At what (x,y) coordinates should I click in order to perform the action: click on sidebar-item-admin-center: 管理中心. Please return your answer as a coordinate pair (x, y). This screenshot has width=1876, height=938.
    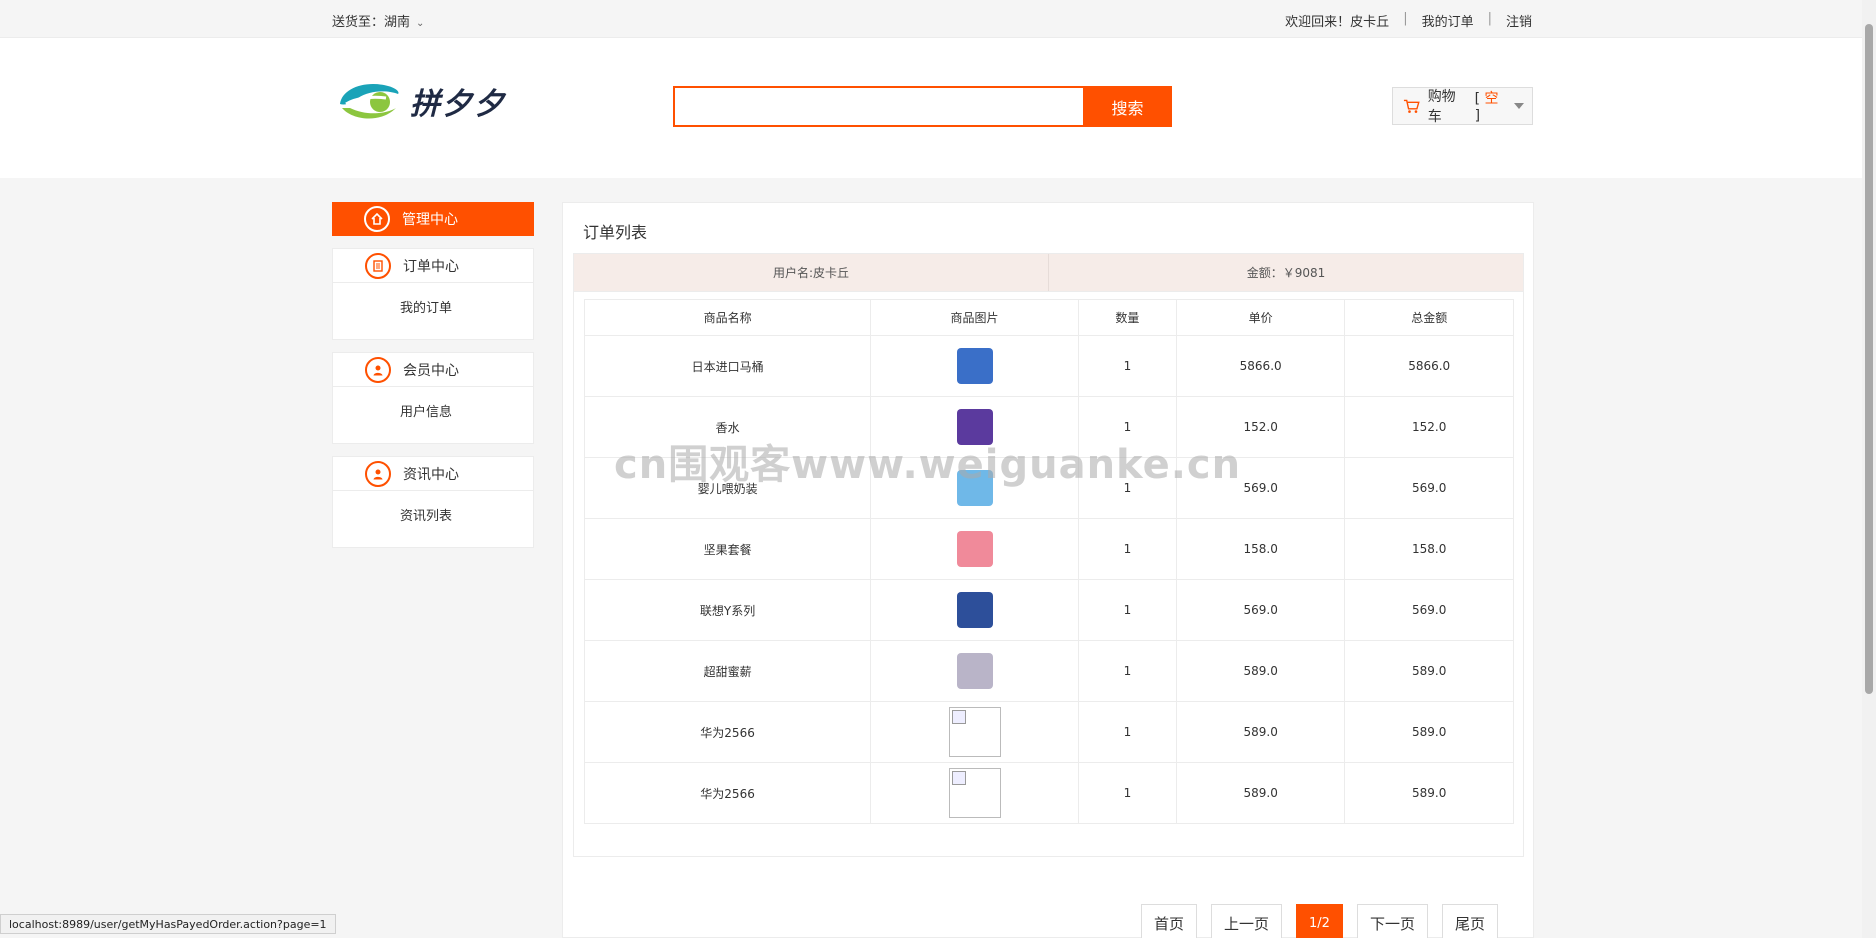
    Looking at the image, I should click on (433, 219).